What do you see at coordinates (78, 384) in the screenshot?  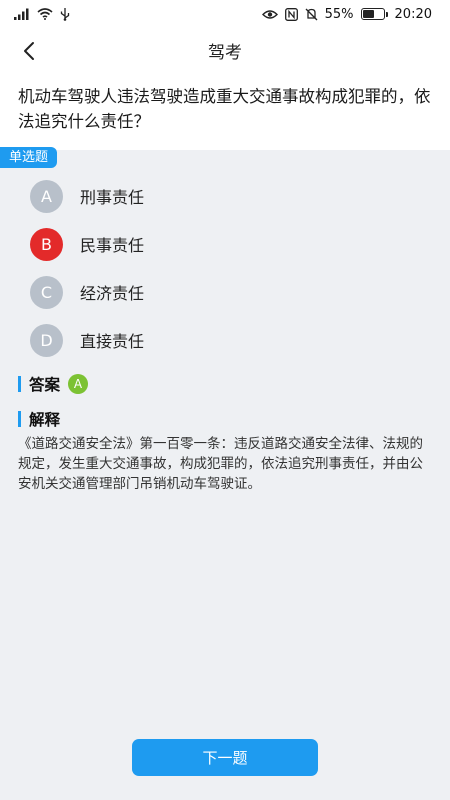 I see `answer-badge: A` at bounding box center [78, 384].